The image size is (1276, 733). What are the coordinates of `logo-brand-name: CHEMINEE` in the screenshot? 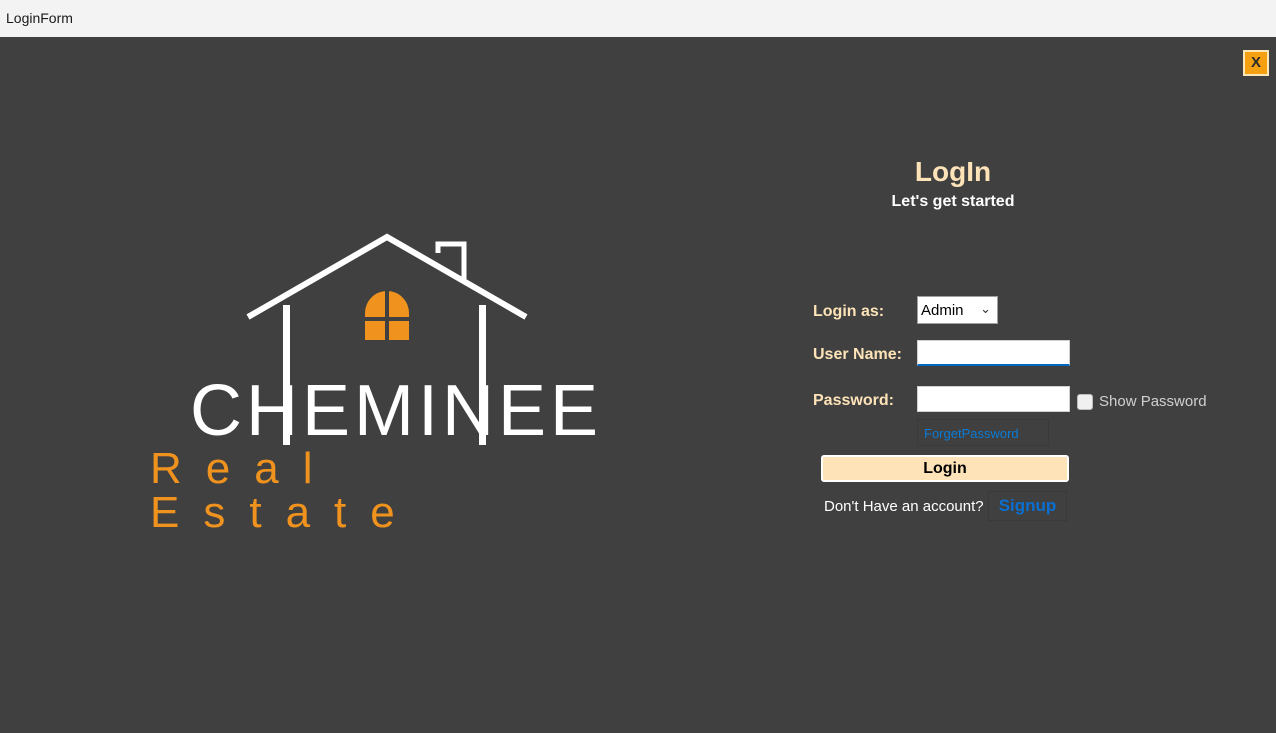 It's located at (396, 411).